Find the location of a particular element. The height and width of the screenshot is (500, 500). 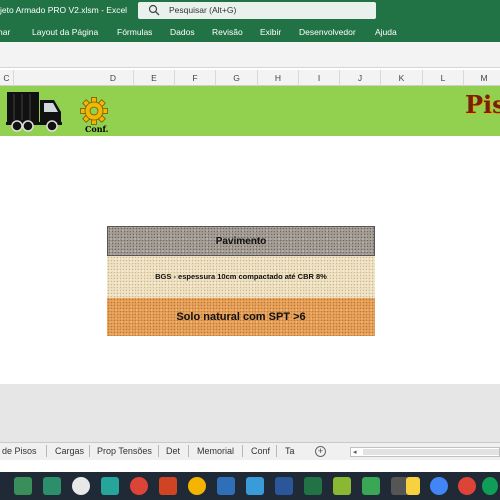

tab-dados: Dados is located at coordinates (182, 32).